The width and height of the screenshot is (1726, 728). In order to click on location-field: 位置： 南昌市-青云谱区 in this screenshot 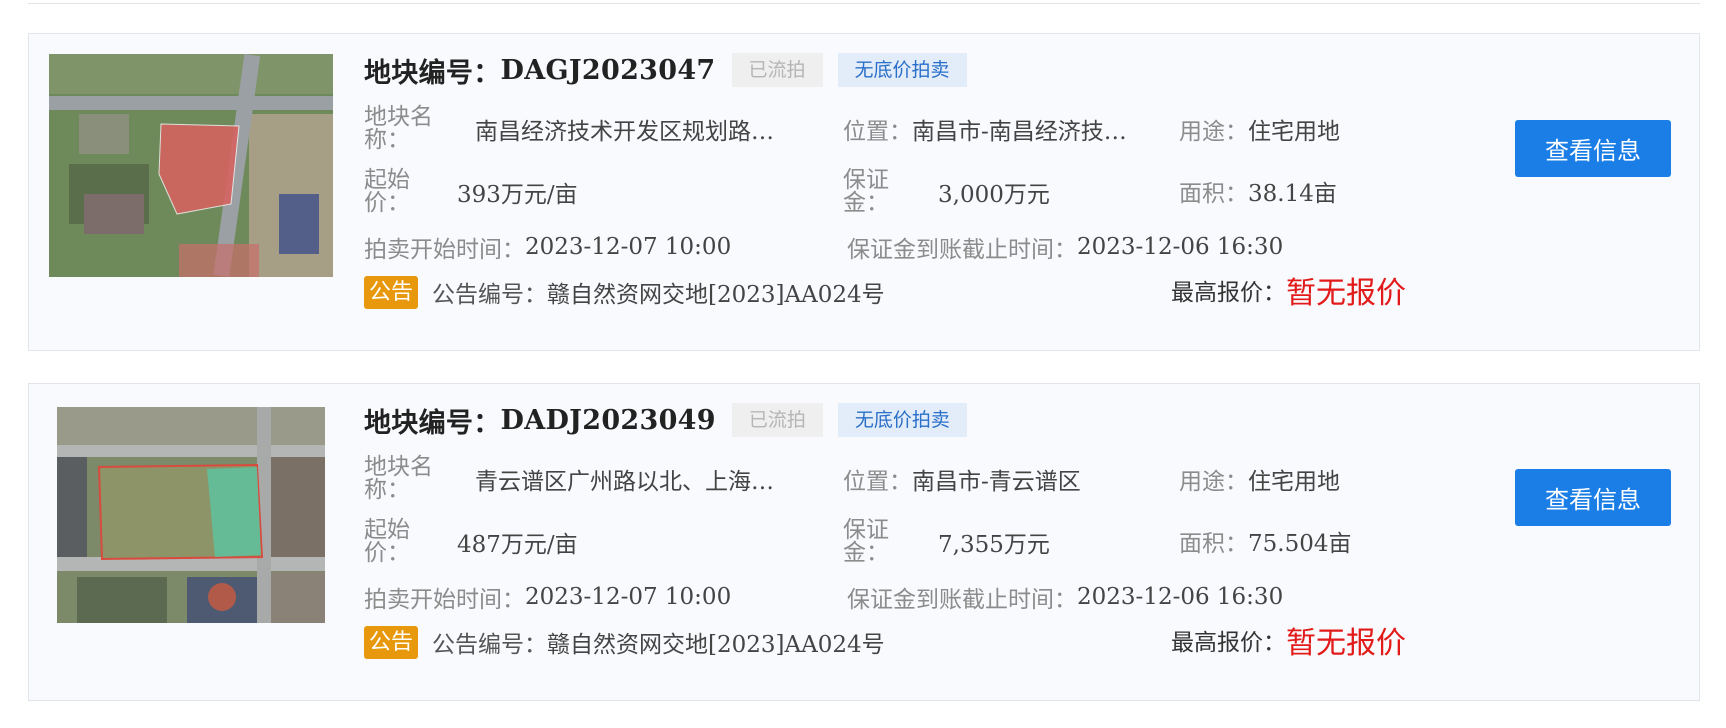, I will do `click(987, 479)`.